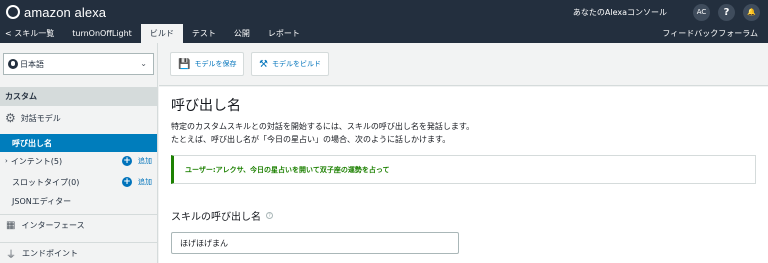 This screenshot has height=263, width=768. Describe the element at coordinates (46, 182) in the screenshot. I see `sidebar-item-label: スロットタイプ(0)` at that location.